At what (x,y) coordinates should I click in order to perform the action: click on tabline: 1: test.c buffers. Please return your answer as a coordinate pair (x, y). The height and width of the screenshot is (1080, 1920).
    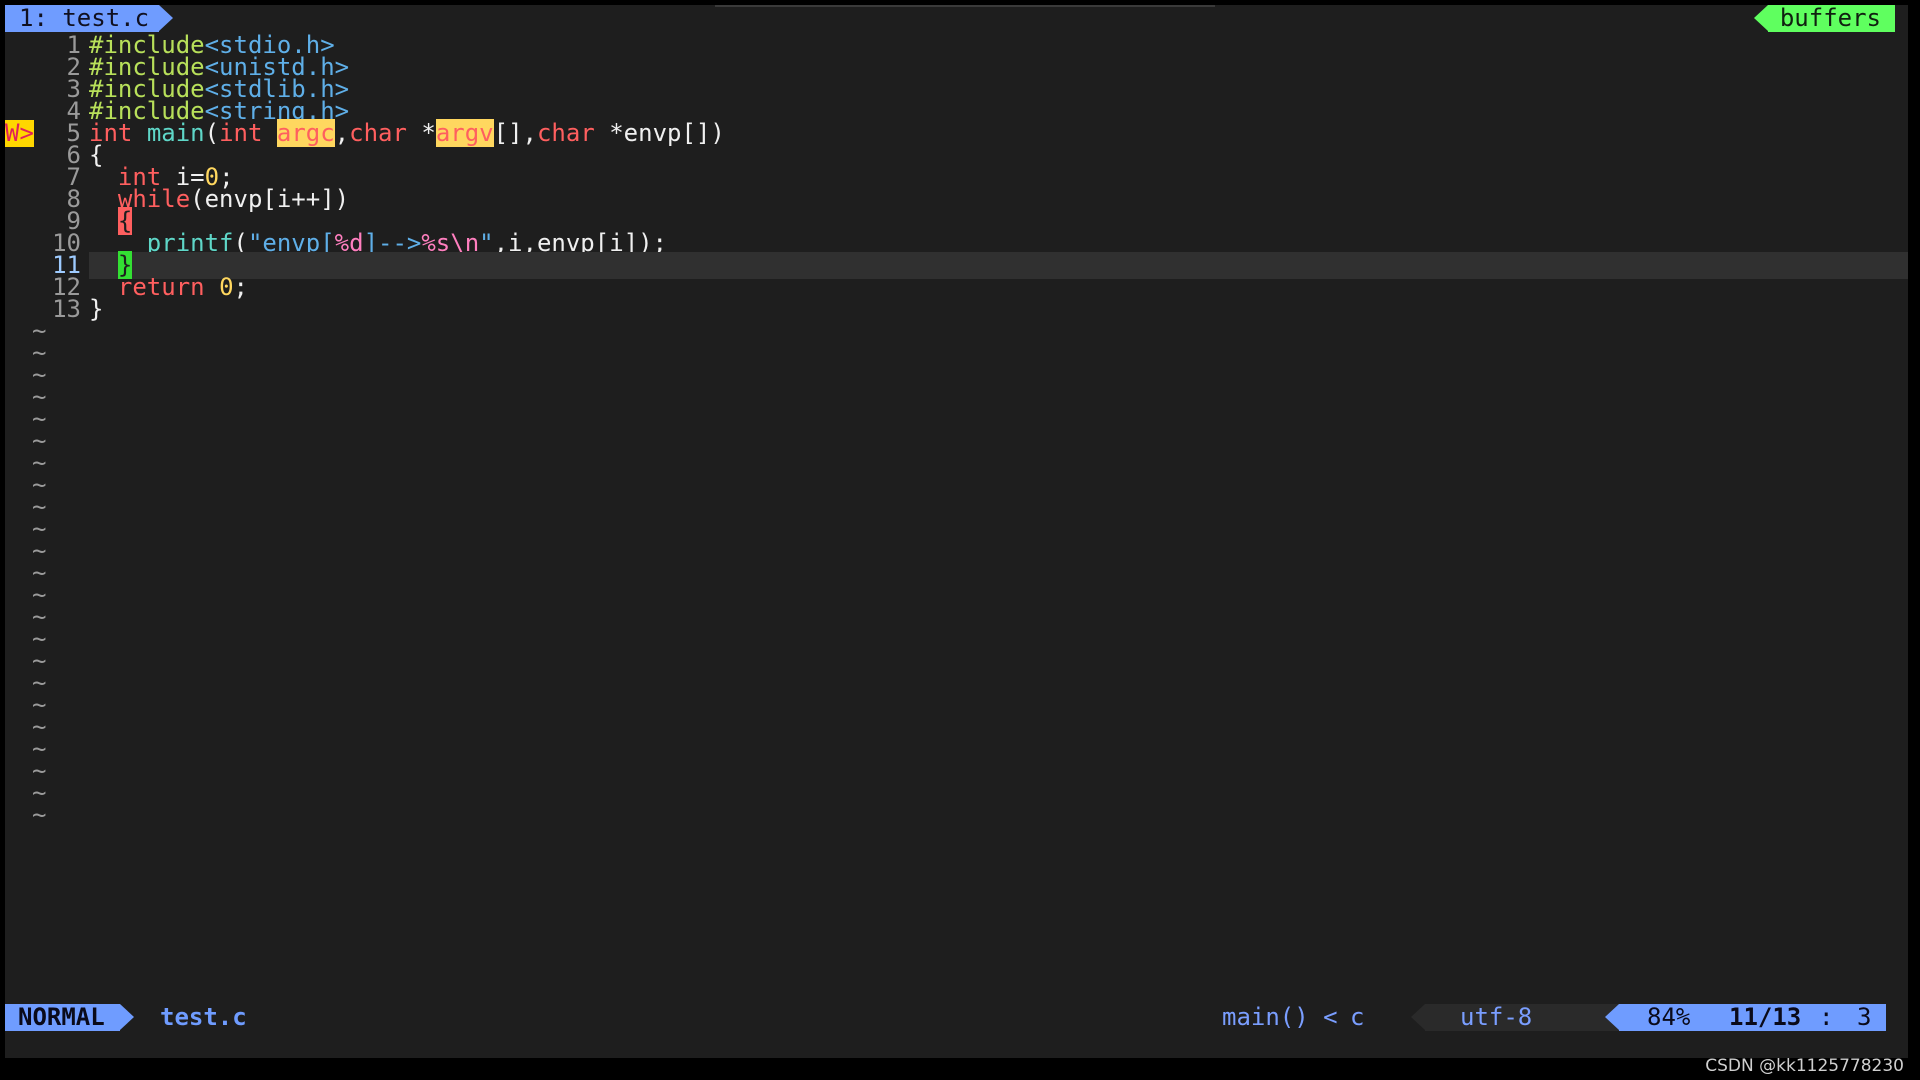
    Looking at the image, I should click on (956, 18).